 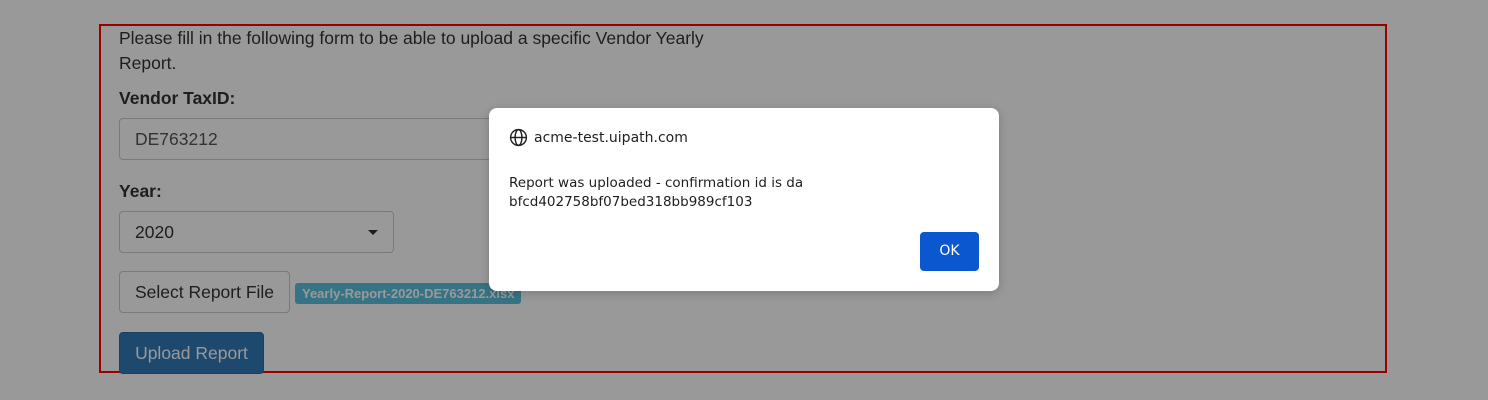 I want to click on globe-icon, so click(x=518, y=137).